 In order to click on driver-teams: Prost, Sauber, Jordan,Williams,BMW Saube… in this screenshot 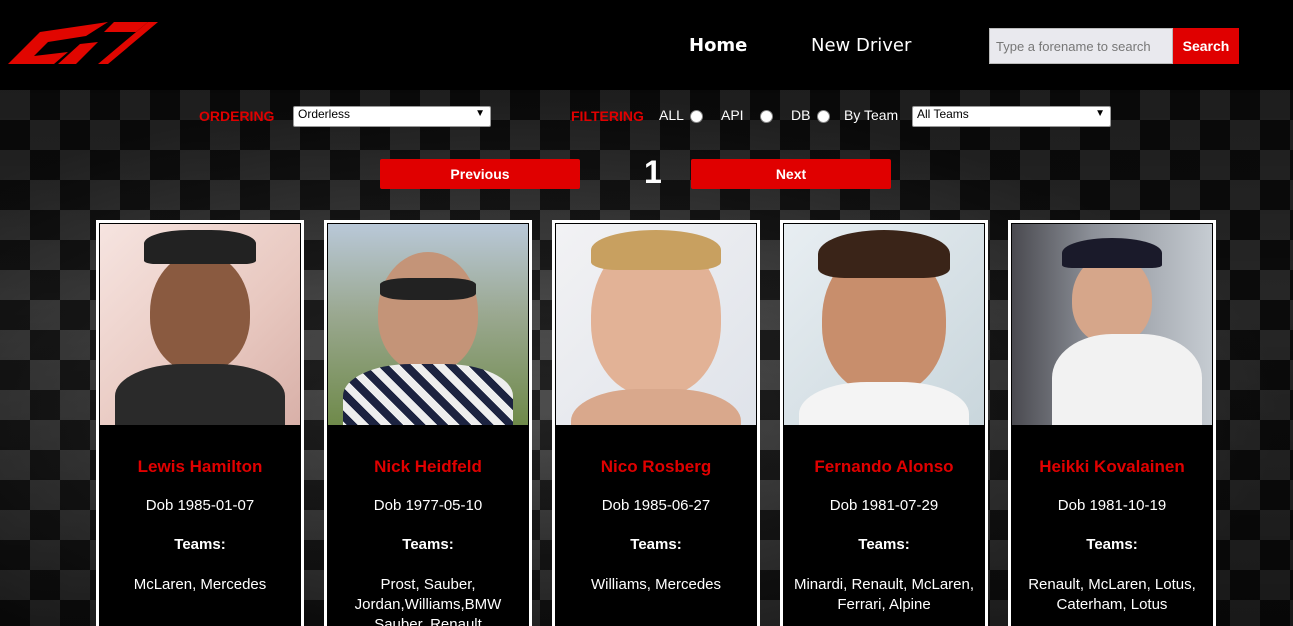, I will do `click(428, 601)`.